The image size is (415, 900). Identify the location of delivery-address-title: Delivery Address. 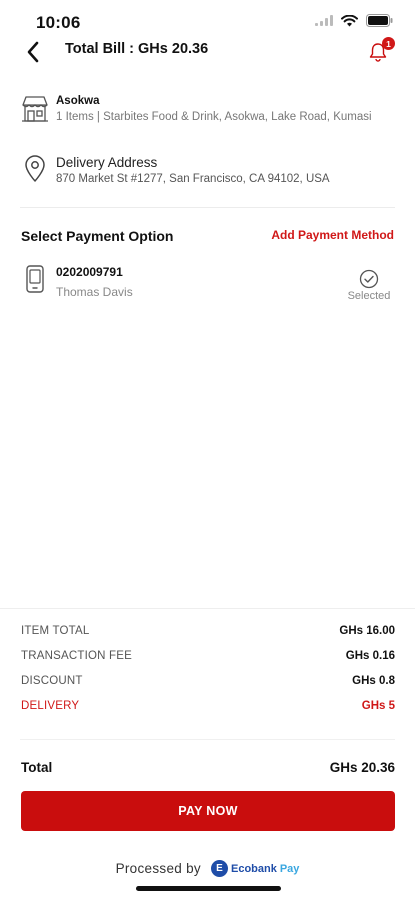
(107, 162).